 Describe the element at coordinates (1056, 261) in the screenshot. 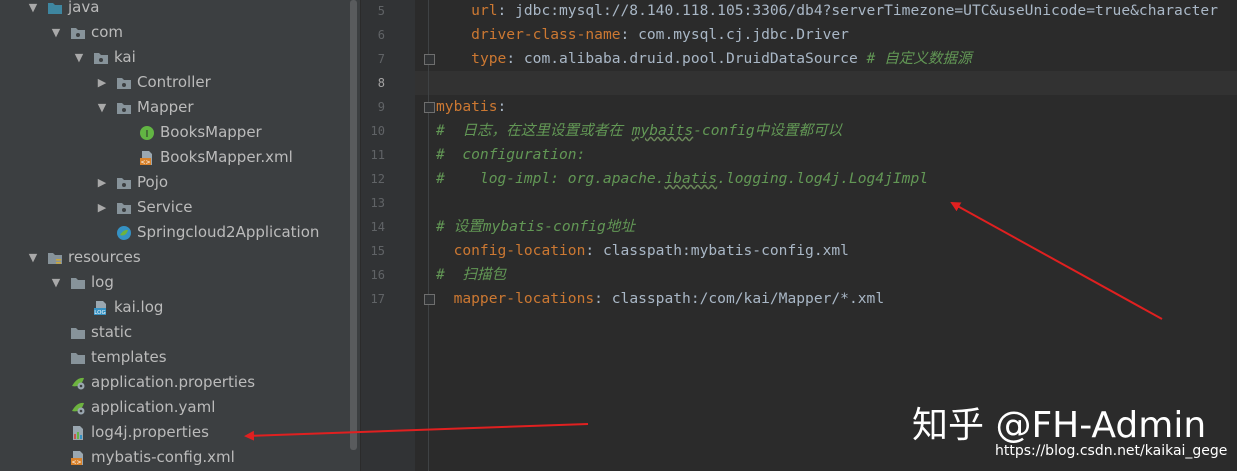

I see `annotation-arrow-to-log-impl` at that location.